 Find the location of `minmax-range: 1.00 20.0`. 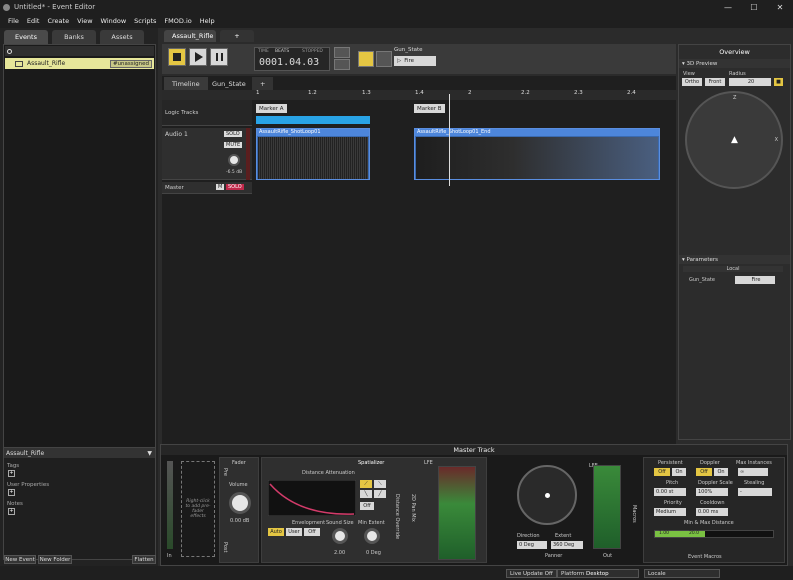

minmax-range: 1.00 20.0 is located at coordinates (714, 534).